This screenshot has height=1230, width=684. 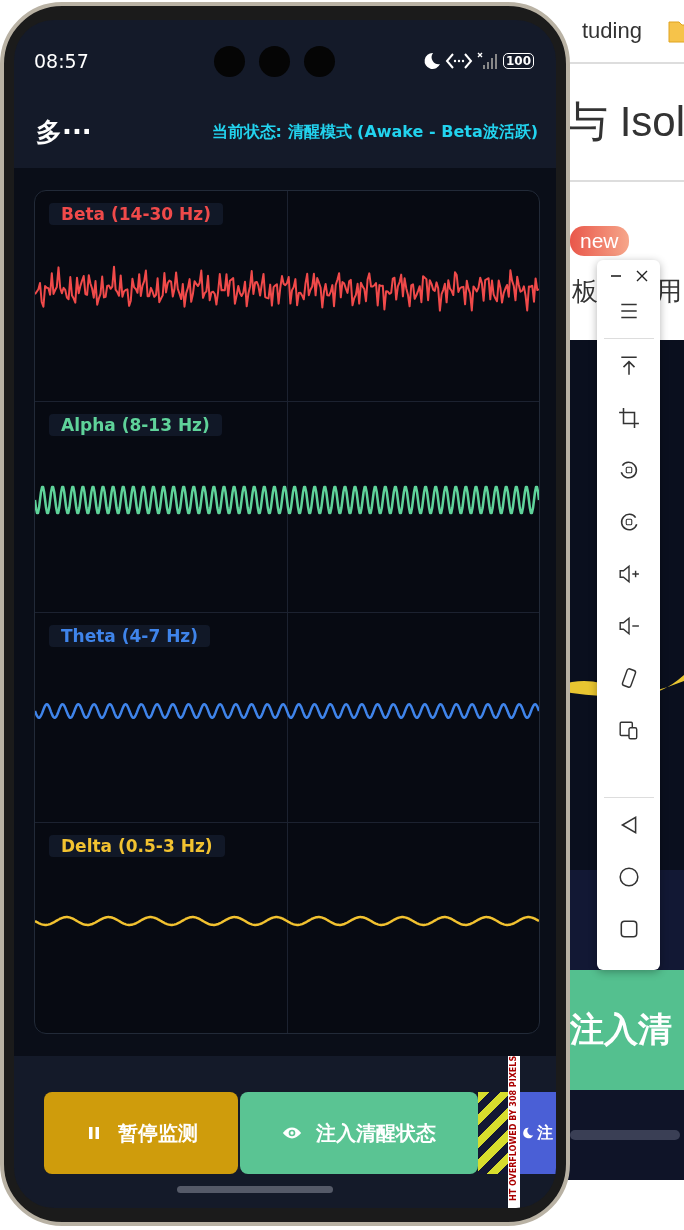 I want to click on channel-label: Beta (14-30 Hz), so click(x=136, y=214).